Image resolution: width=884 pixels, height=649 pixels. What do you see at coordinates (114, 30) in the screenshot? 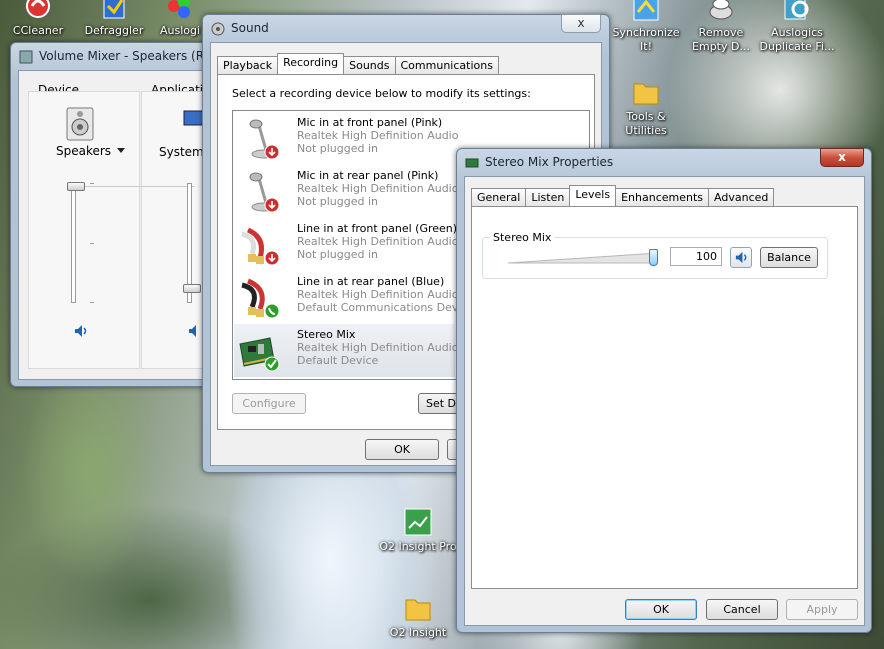
I see `desktop-icon-label: Defraggler` at bounding box center [114, 30].